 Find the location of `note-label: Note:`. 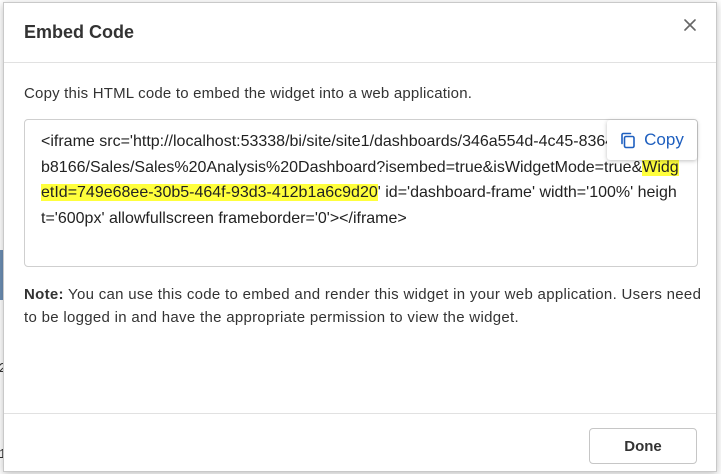

note-label: Note: is located at coordinates (44, 294).